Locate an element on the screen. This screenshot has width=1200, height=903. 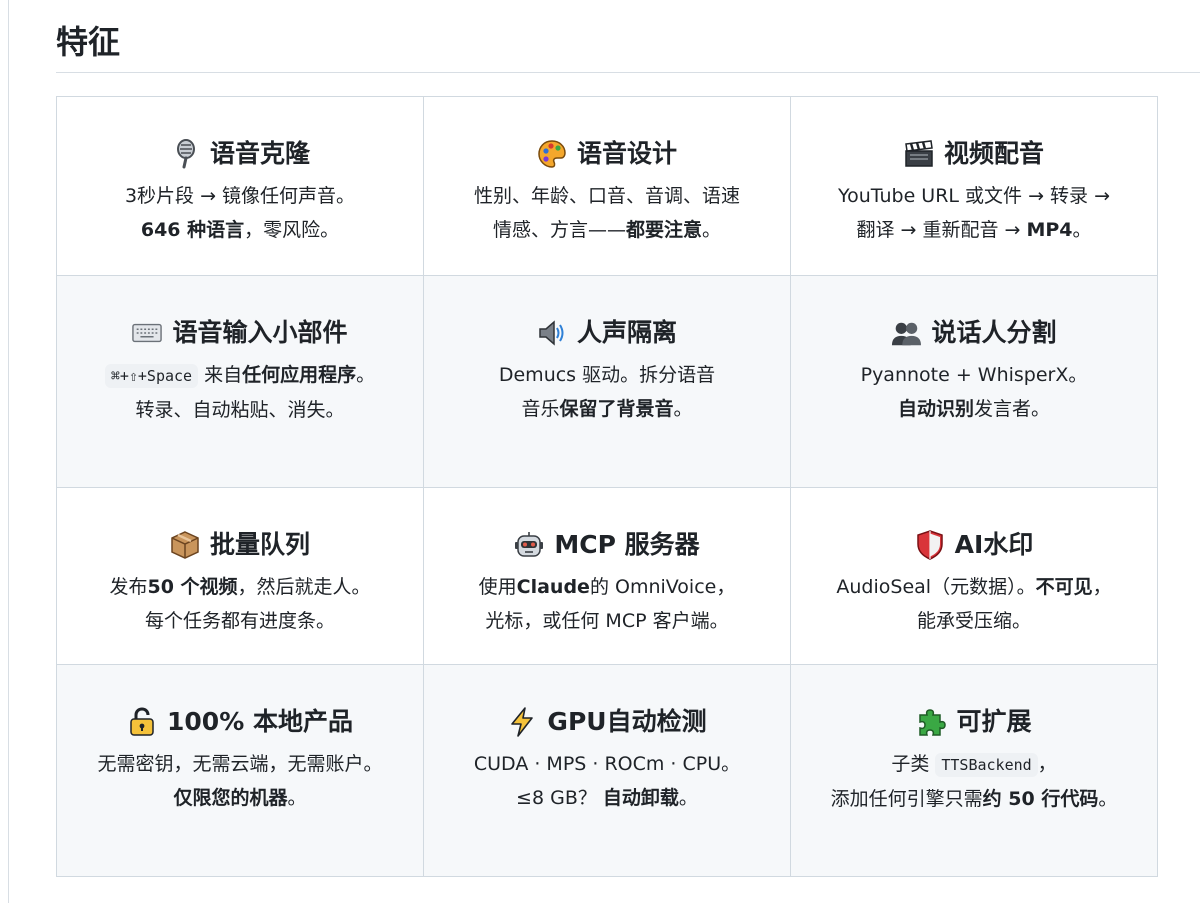
feature-title: 说话人分割 is located at coordinates (974, 333).